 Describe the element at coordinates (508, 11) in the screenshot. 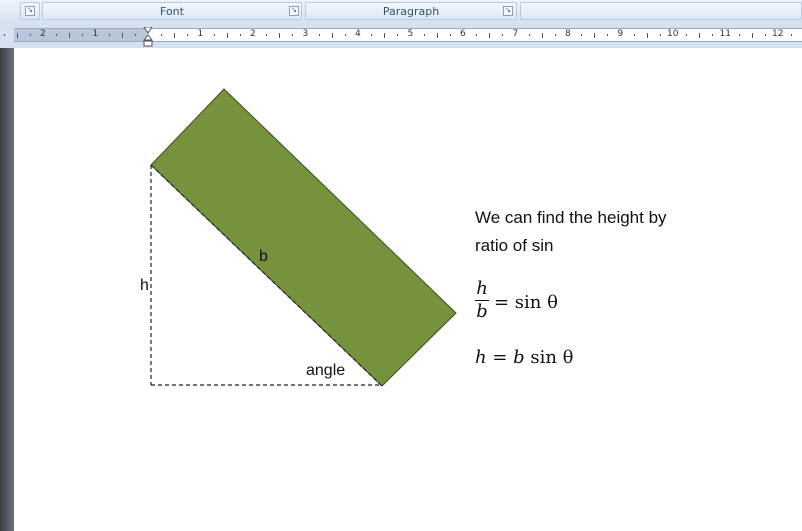

I see `paragraph-dialog-launcher-icon: ↘` at that location.